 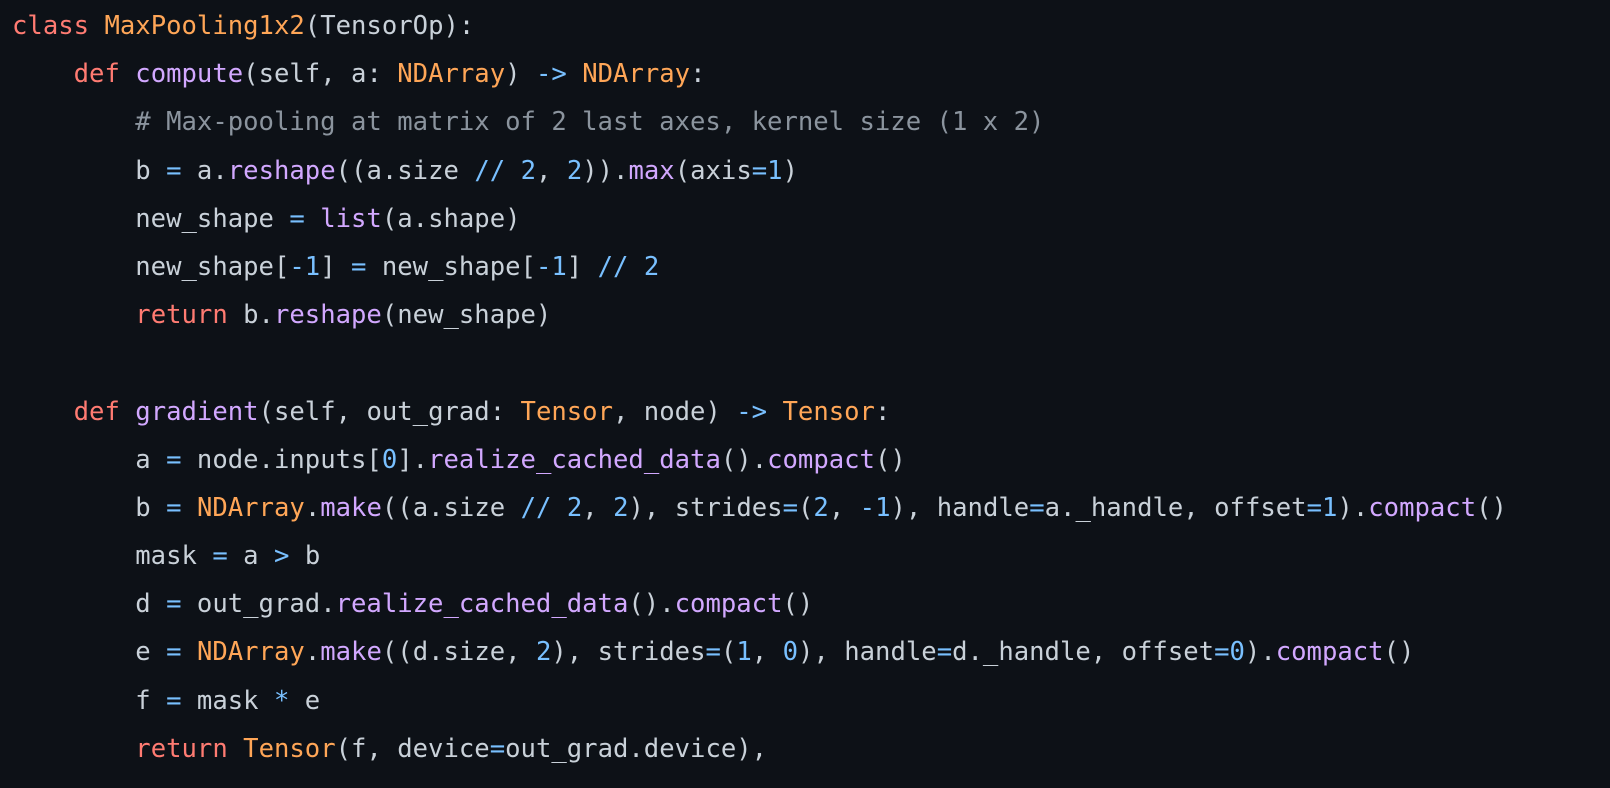 I want to click on code-token-text: ))., so click(x=605, y=170).